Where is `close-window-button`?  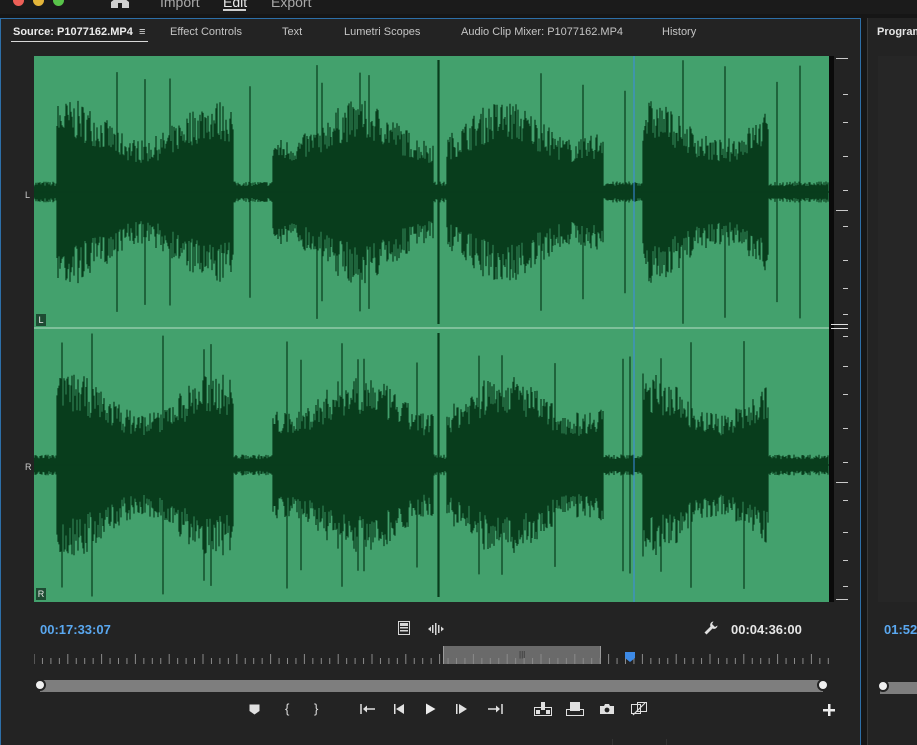
close-window-button is located at coordinates (18, 3).